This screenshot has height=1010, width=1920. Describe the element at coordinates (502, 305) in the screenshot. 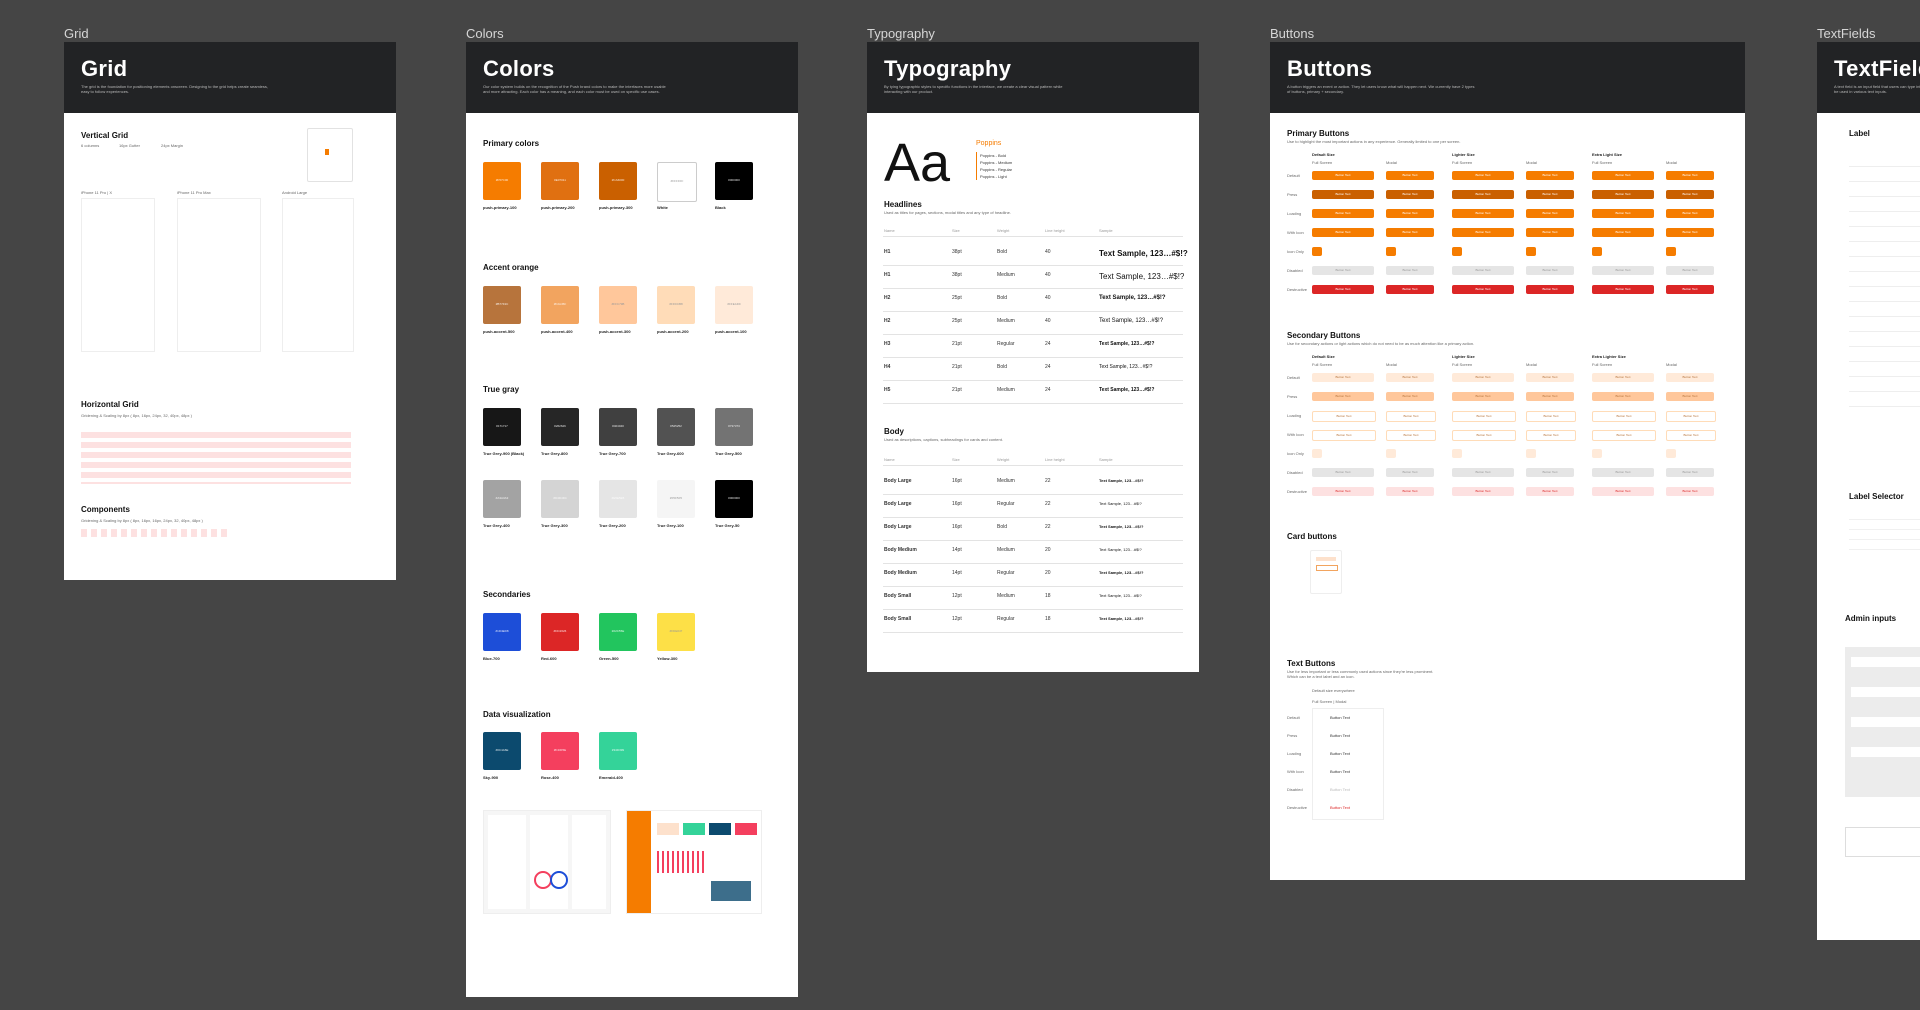

I see `color-swatch: #B7743C` at that location.